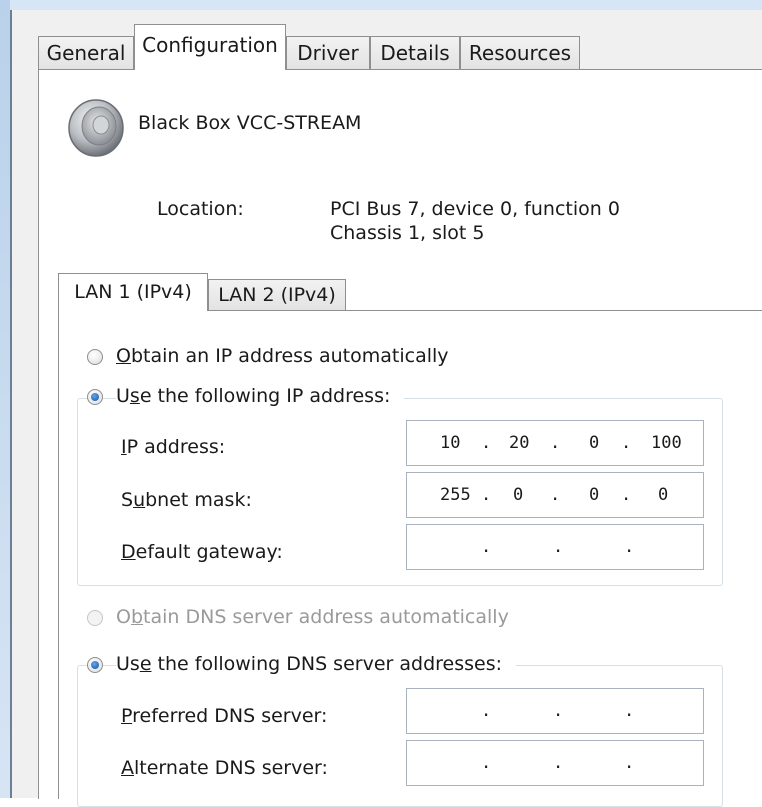 Image resolution: width=762 pixels, height=807 pixels. What do you see at coordinates (210, 47) in the screenshot?
I see `tab-configuration: Configuration` at bounding box center [210, 47].